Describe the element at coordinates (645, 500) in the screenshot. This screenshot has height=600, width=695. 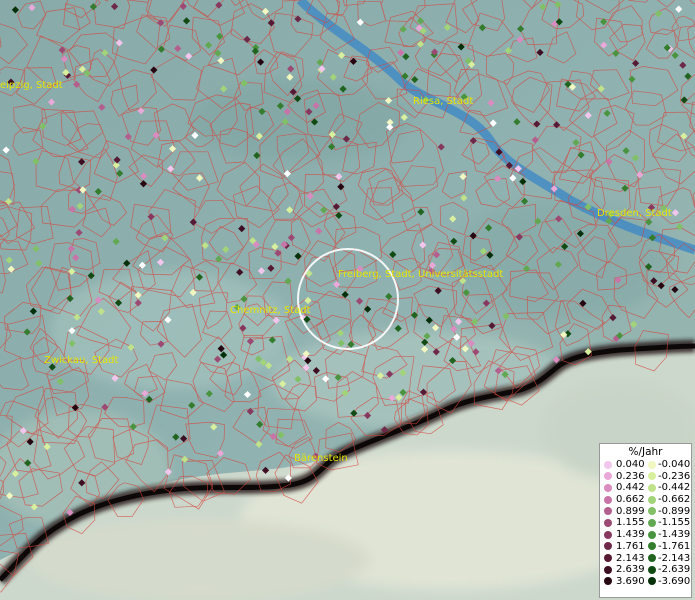
I see `legend-row: 0.662 -0.662` at that location.